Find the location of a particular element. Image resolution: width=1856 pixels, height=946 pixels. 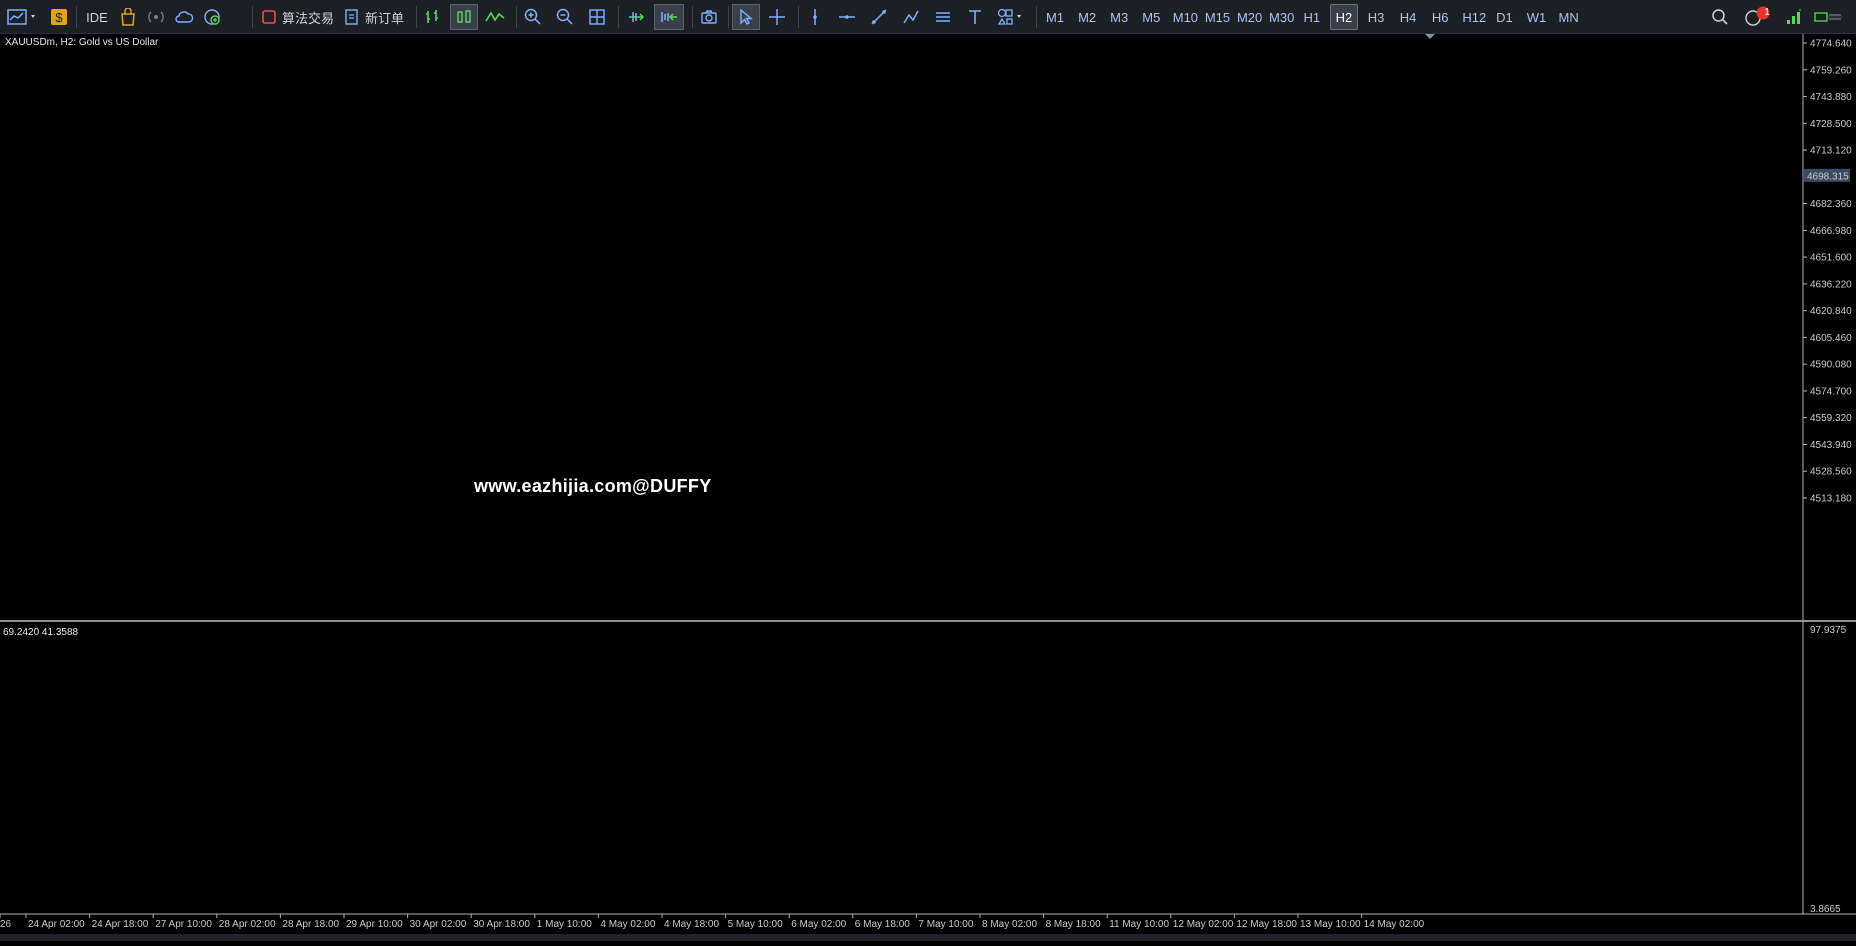

timeframe-h1: H1 is located at coordinates (1312, 17).